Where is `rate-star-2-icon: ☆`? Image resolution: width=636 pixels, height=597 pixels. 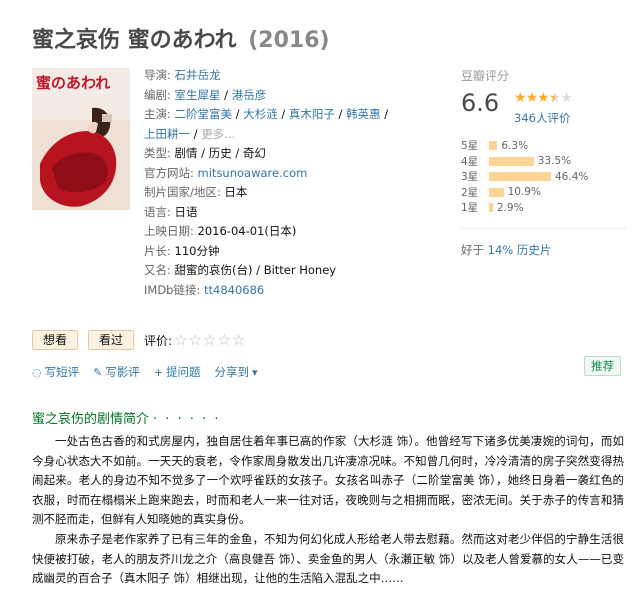
rate-star-2-icon: ☆ is located at coordinates (196, 340).